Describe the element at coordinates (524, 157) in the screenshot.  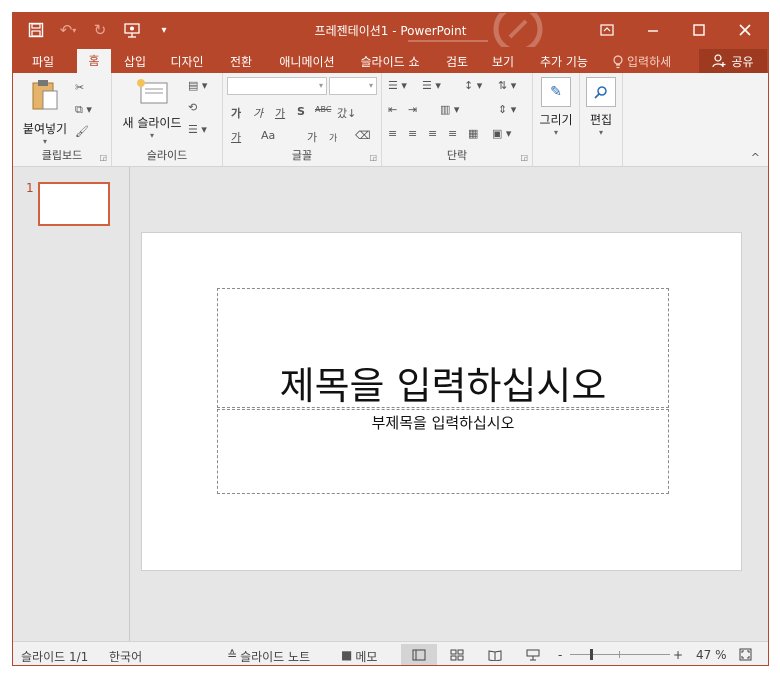
I see `paragraph-launcher-icon: ◲` at that location.